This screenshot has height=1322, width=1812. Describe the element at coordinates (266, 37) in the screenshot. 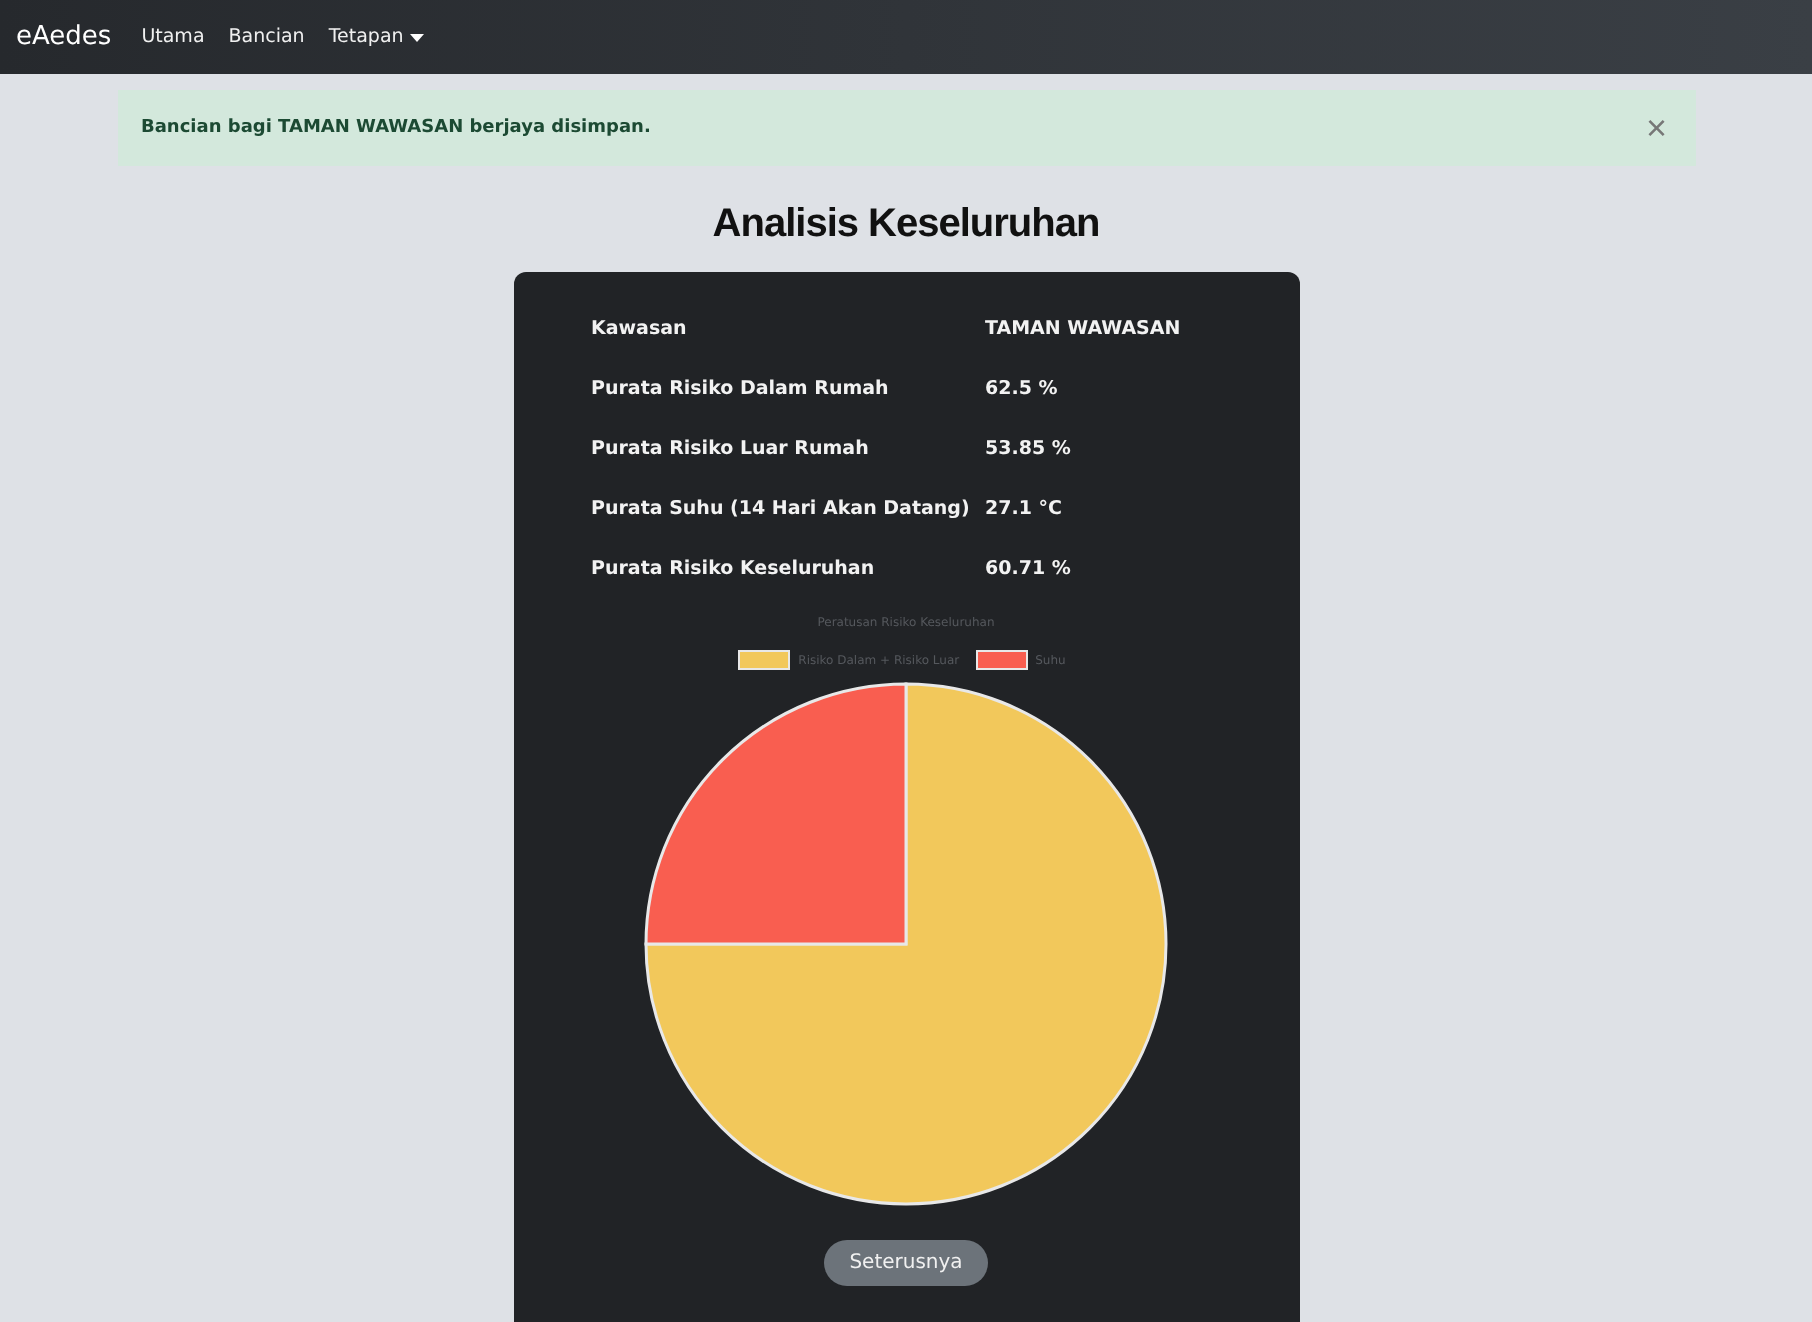

I see `nav-link: Bancian` at that location.